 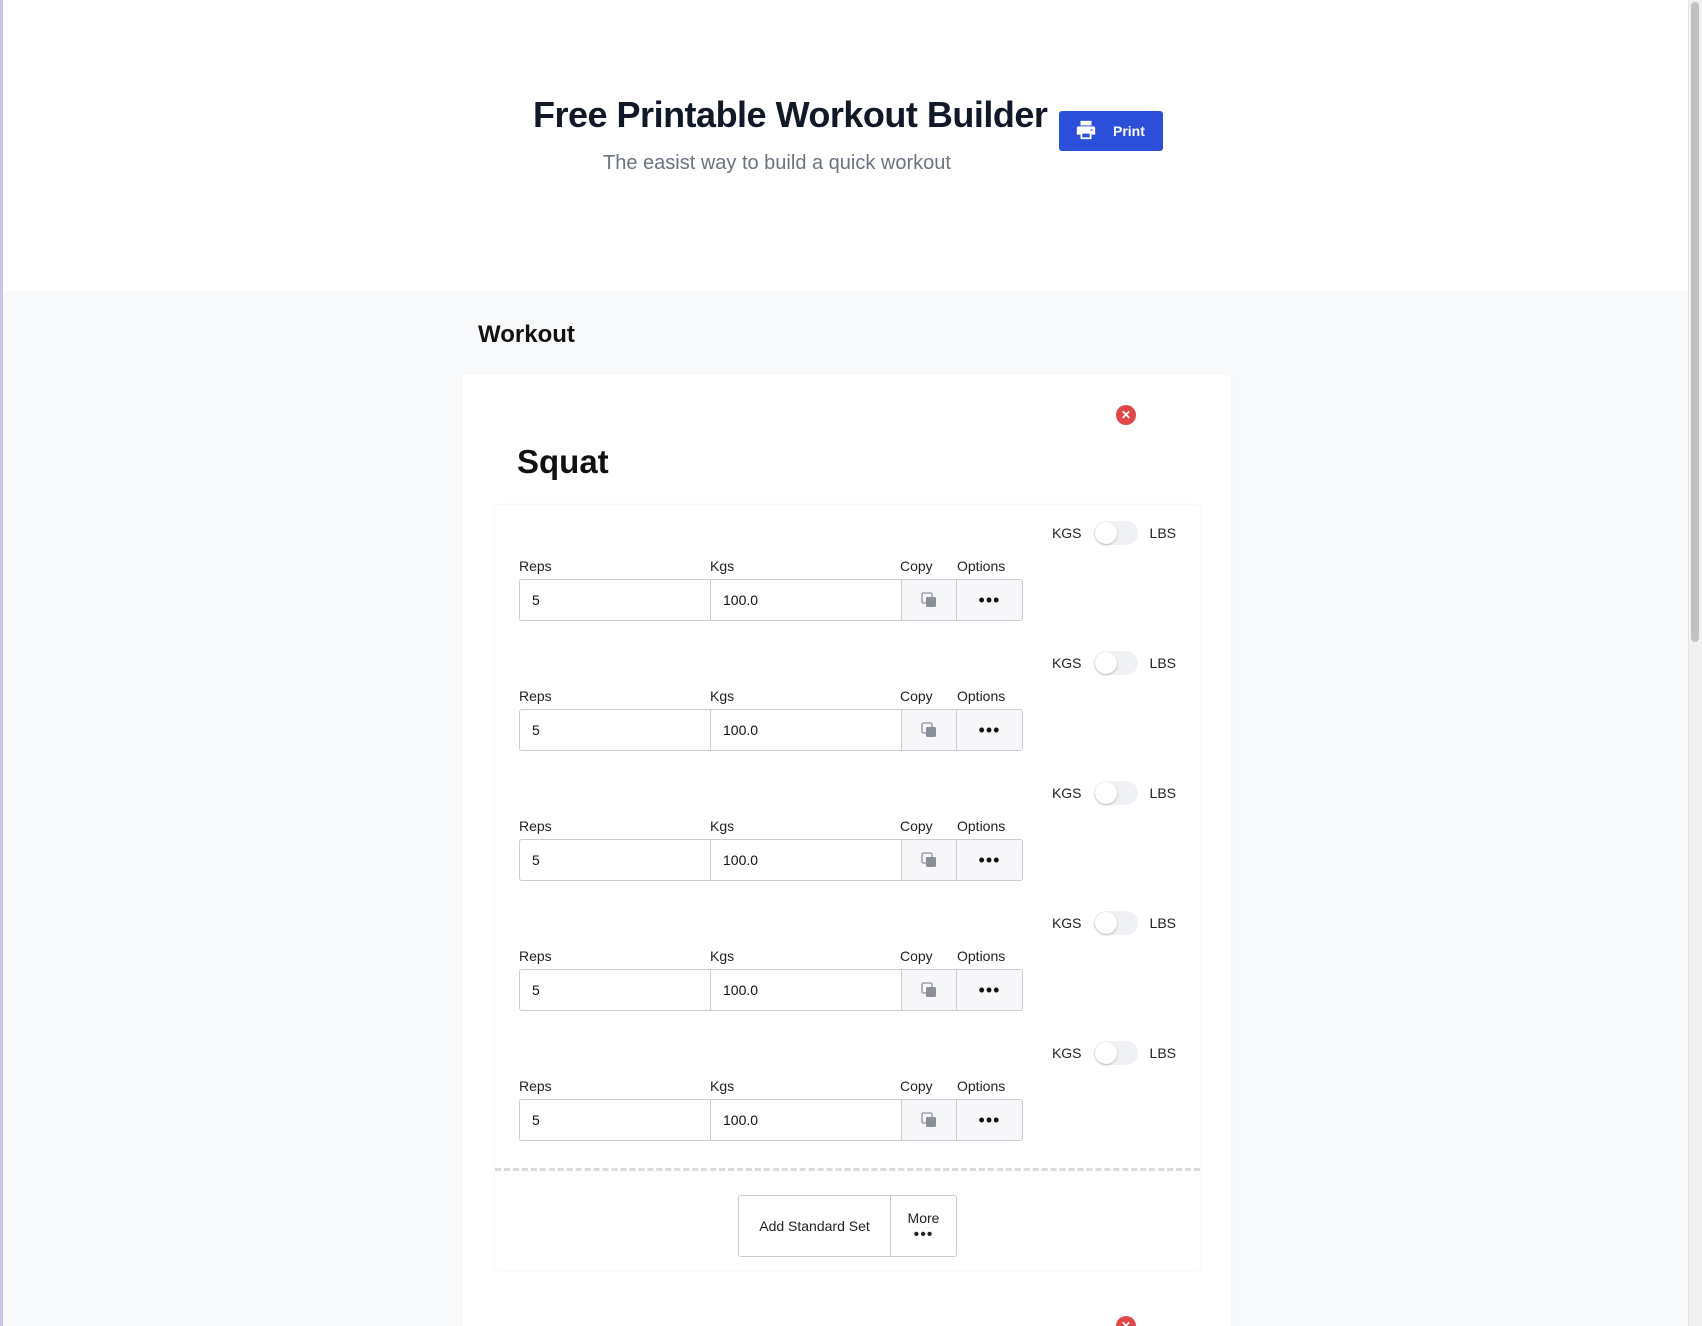 What do you see at coordinates (1695, 322) in the screenshot?
I see `scrollbar-thumb` at bounding box center [1695, 322].